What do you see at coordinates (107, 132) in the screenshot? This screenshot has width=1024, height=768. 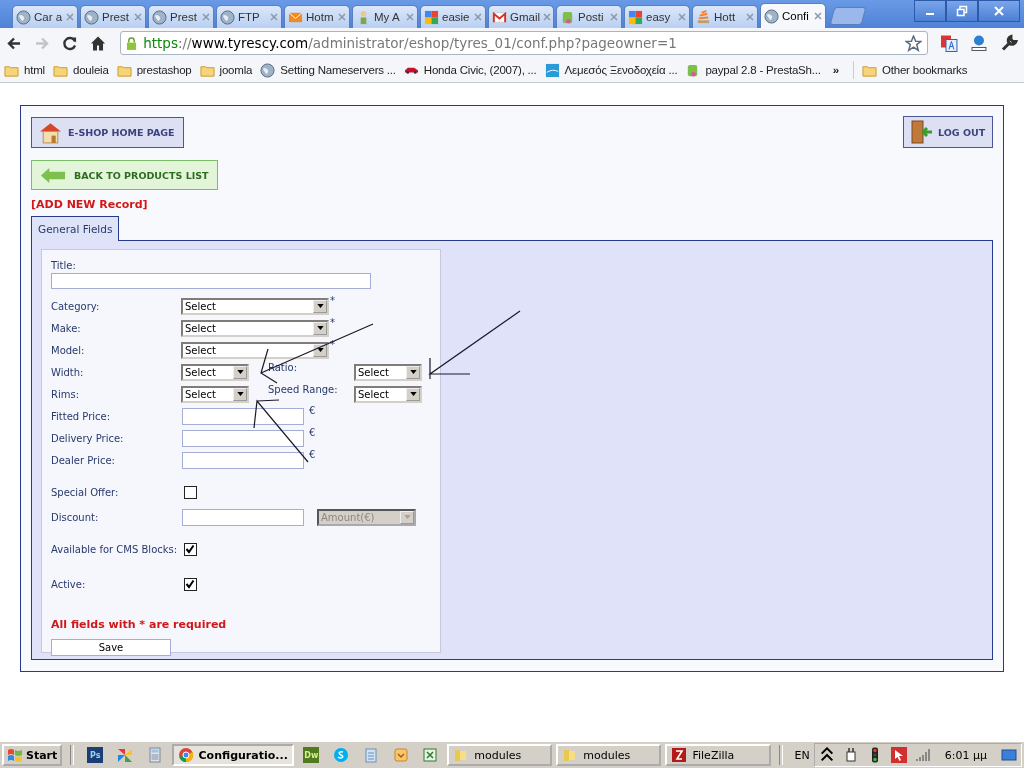 I see `home-page-button: E-SHOP HOME PAGE` at bounding box center [107, 132].